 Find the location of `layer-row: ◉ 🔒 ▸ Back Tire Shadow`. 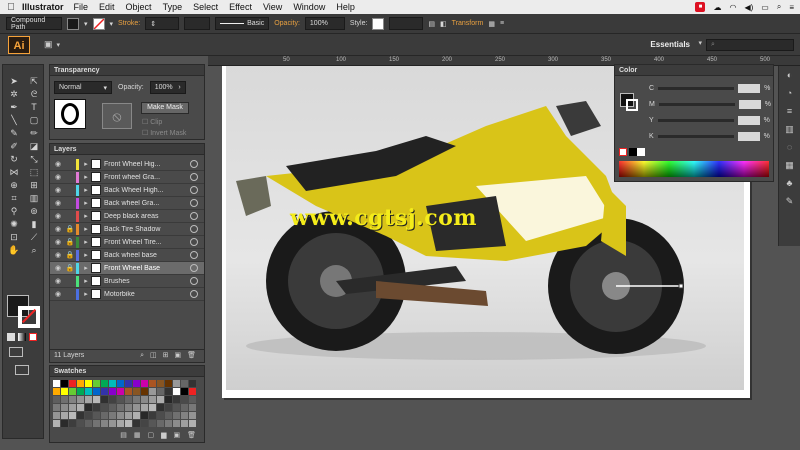

layer-row: ◉ 🔒 ▸ Back Tire Shadow is located at coordinates (127, 229).